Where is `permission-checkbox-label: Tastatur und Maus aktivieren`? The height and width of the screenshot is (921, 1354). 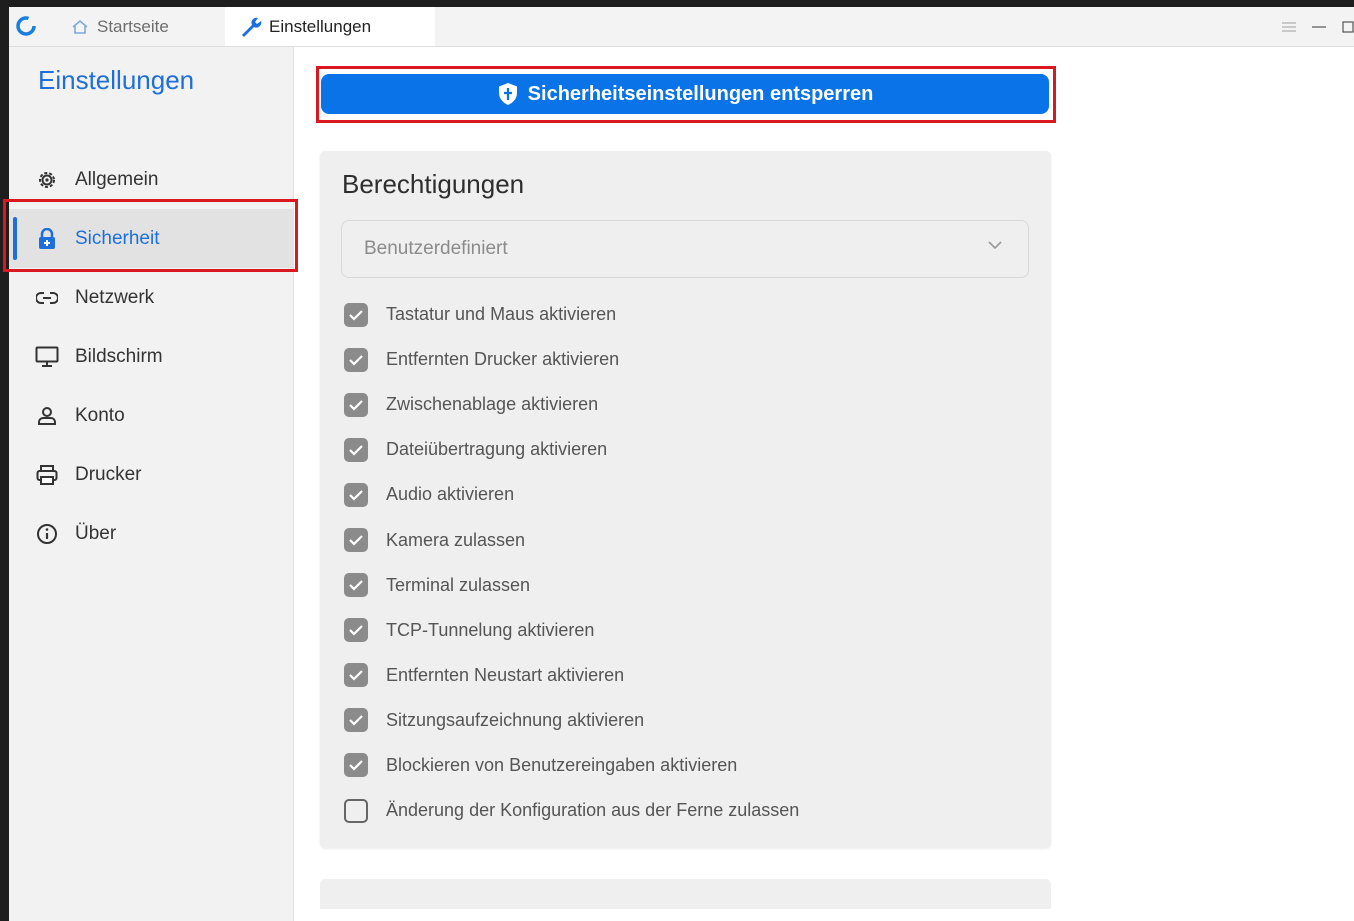 permission-checkbox-label: Tastatur und Maus aktivieren is located at coordinates (501, 314).